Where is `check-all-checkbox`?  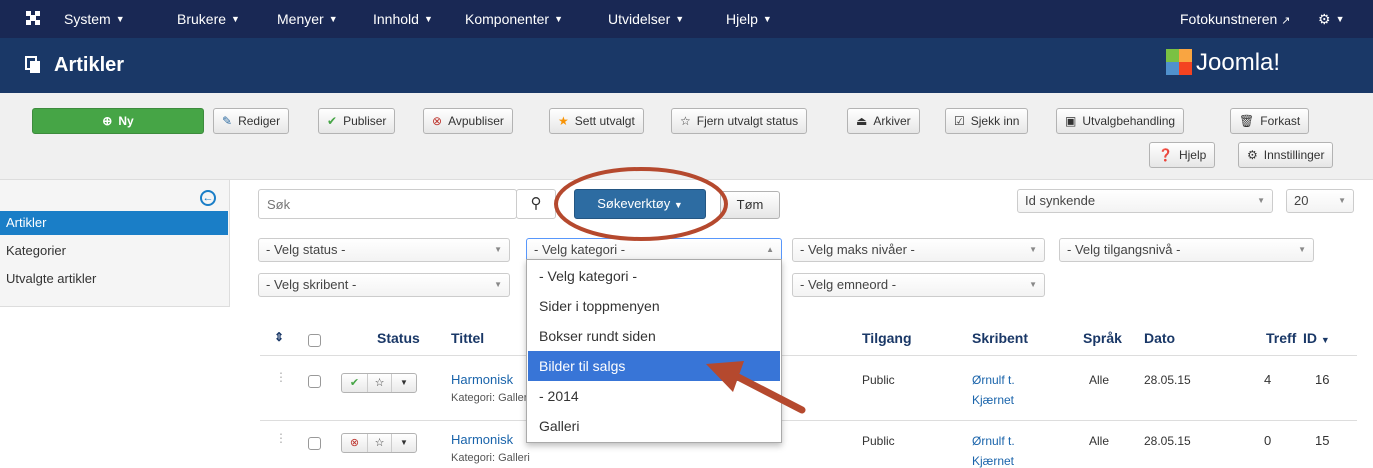 check-all-checkbox is located at coordinates (314, 340).